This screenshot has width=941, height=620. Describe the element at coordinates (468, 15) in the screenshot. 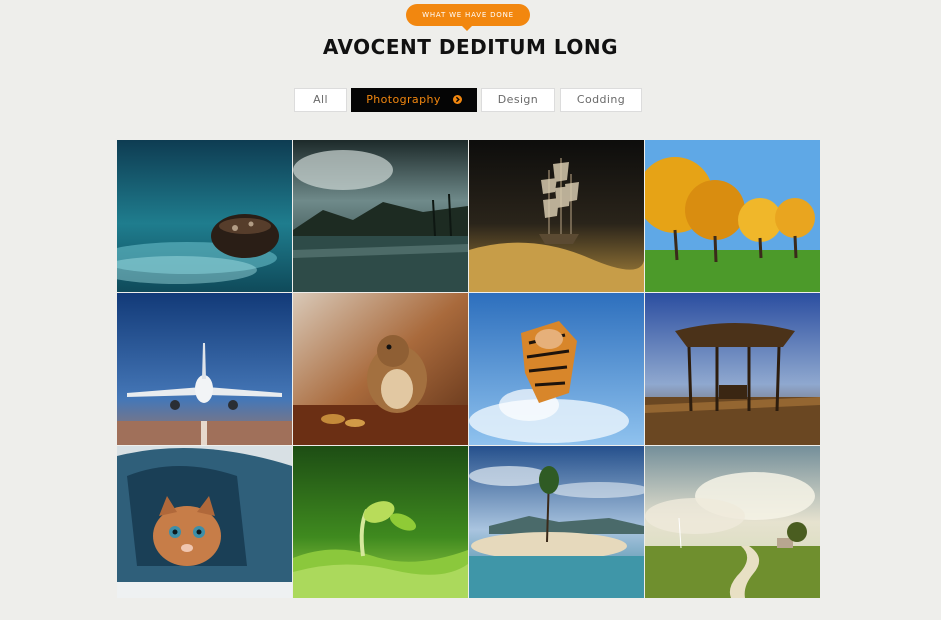

I see `section-badge: WHAT WE HAVE DONE` at that location.